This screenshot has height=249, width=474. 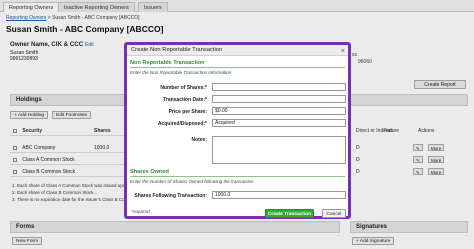 What do you see at coordinates (199, 140) in the screenshot?
I see `notes-label: Notes:` at bounding box center [199, 140].